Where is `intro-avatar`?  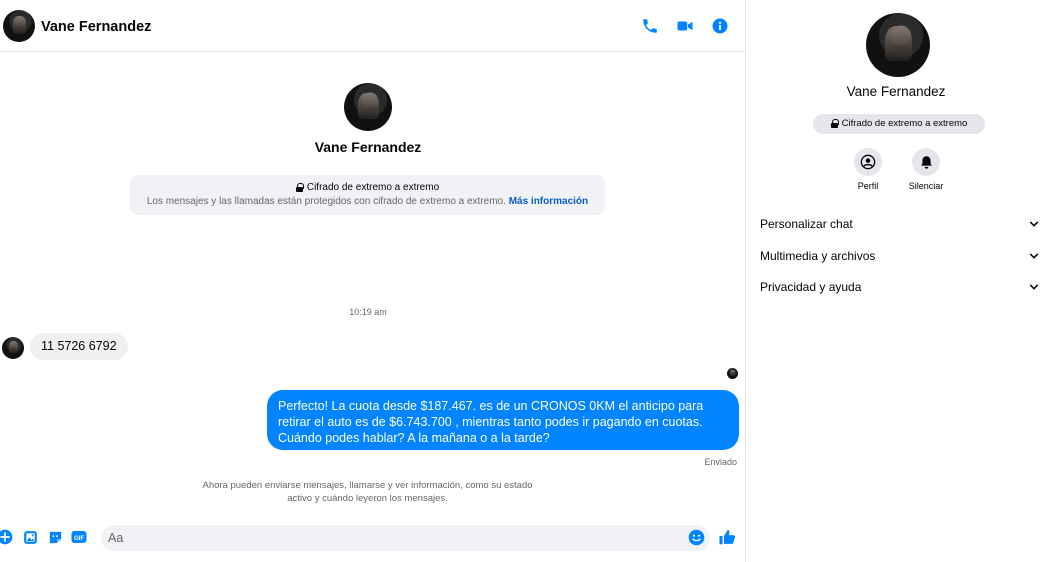 intro-avatar is located at coordinates (368, 107).